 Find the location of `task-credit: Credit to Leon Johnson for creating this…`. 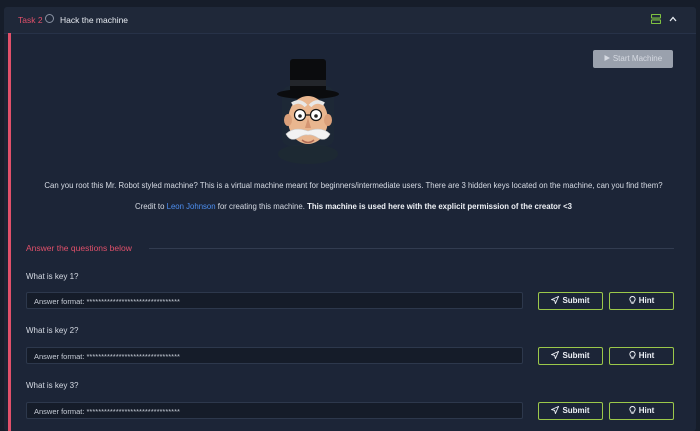

task-credit: Credit to Leon Johnson for creating this… is located at coordinates (353, 206).